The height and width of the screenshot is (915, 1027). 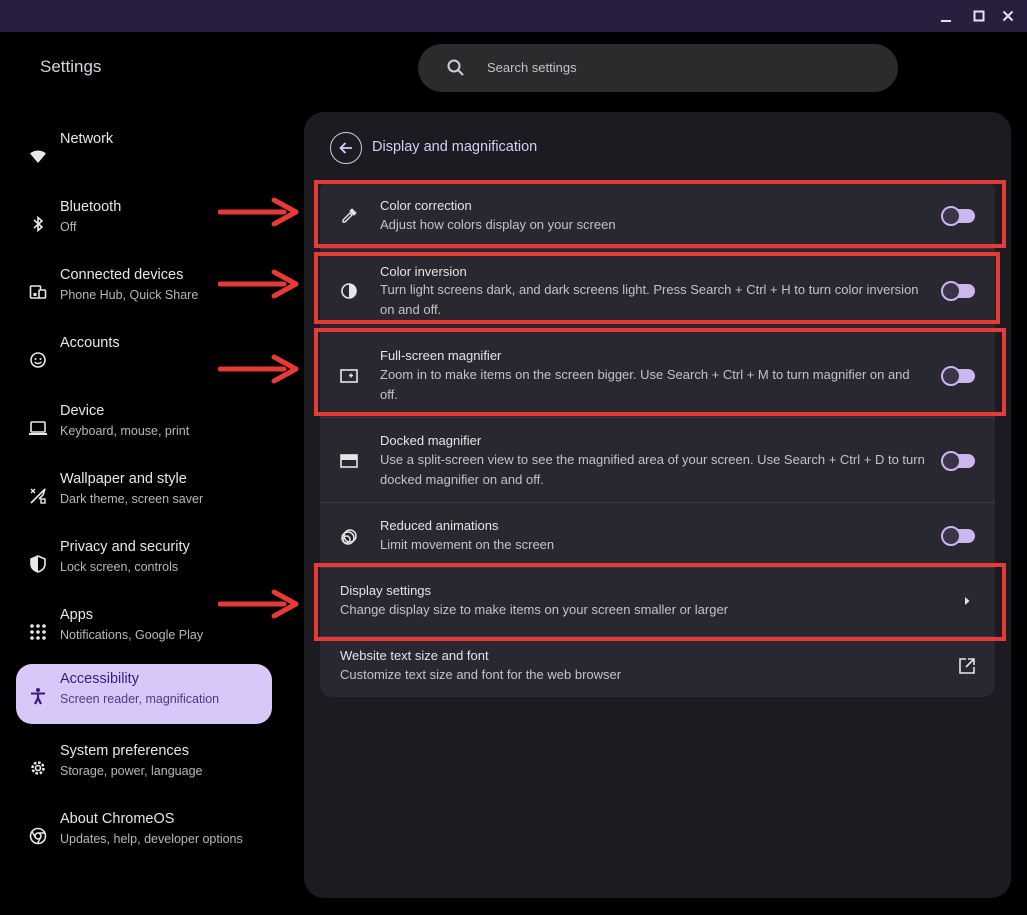 What do you see at coordinates (455, 147) in the screenshot?
I see `page-title: Display and magnification` at bounding box center [455, 147].